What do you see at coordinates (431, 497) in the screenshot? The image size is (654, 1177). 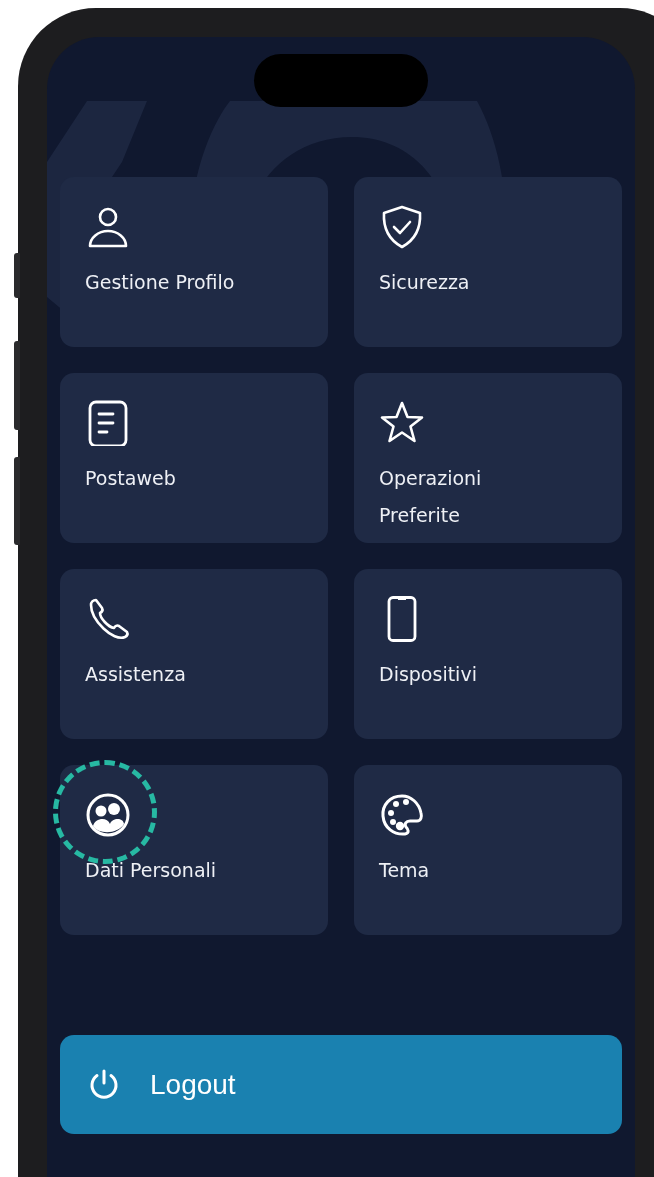 I see `tile-label: Operazioni Preferite` at bounding box center [431, 497].